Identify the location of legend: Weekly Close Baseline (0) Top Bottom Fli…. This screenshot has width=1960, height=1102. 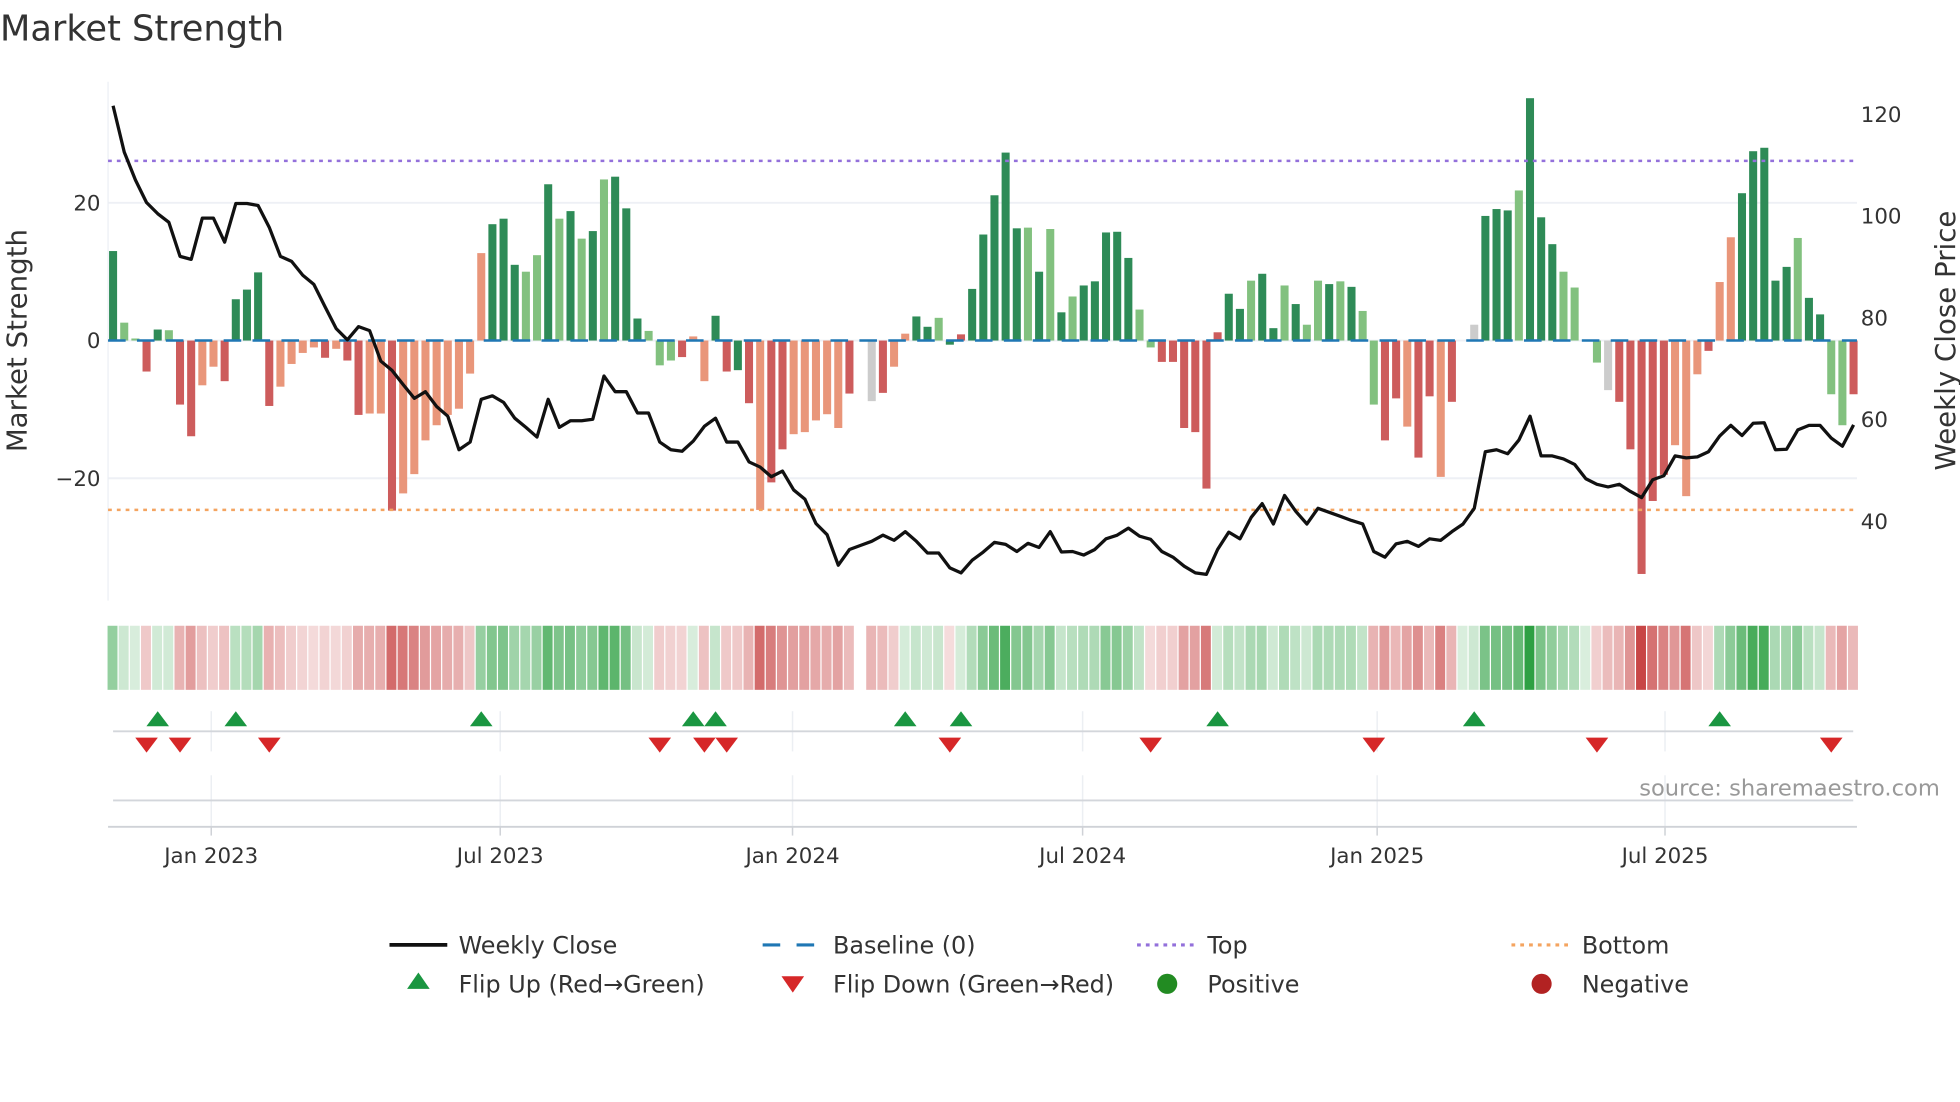
(1039, 965).